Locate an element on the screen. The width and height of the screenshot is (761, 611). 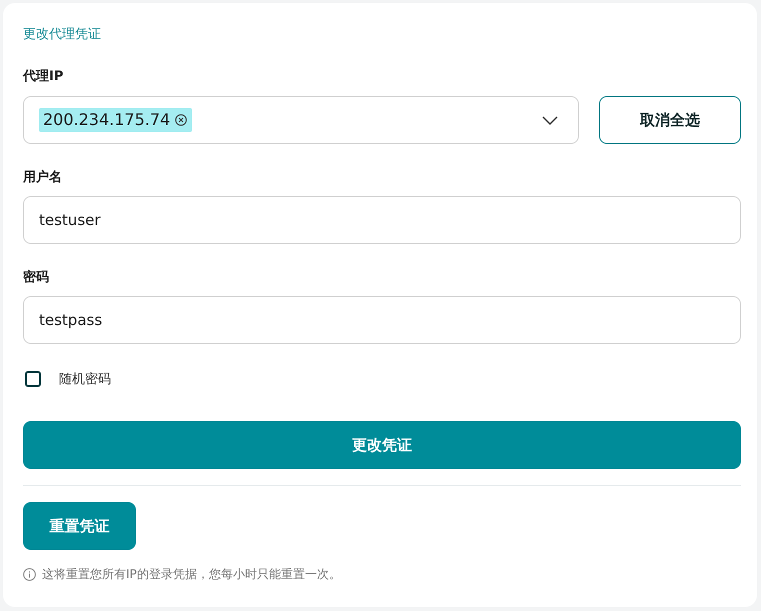
checkbox is located at coordinates (33, 379).